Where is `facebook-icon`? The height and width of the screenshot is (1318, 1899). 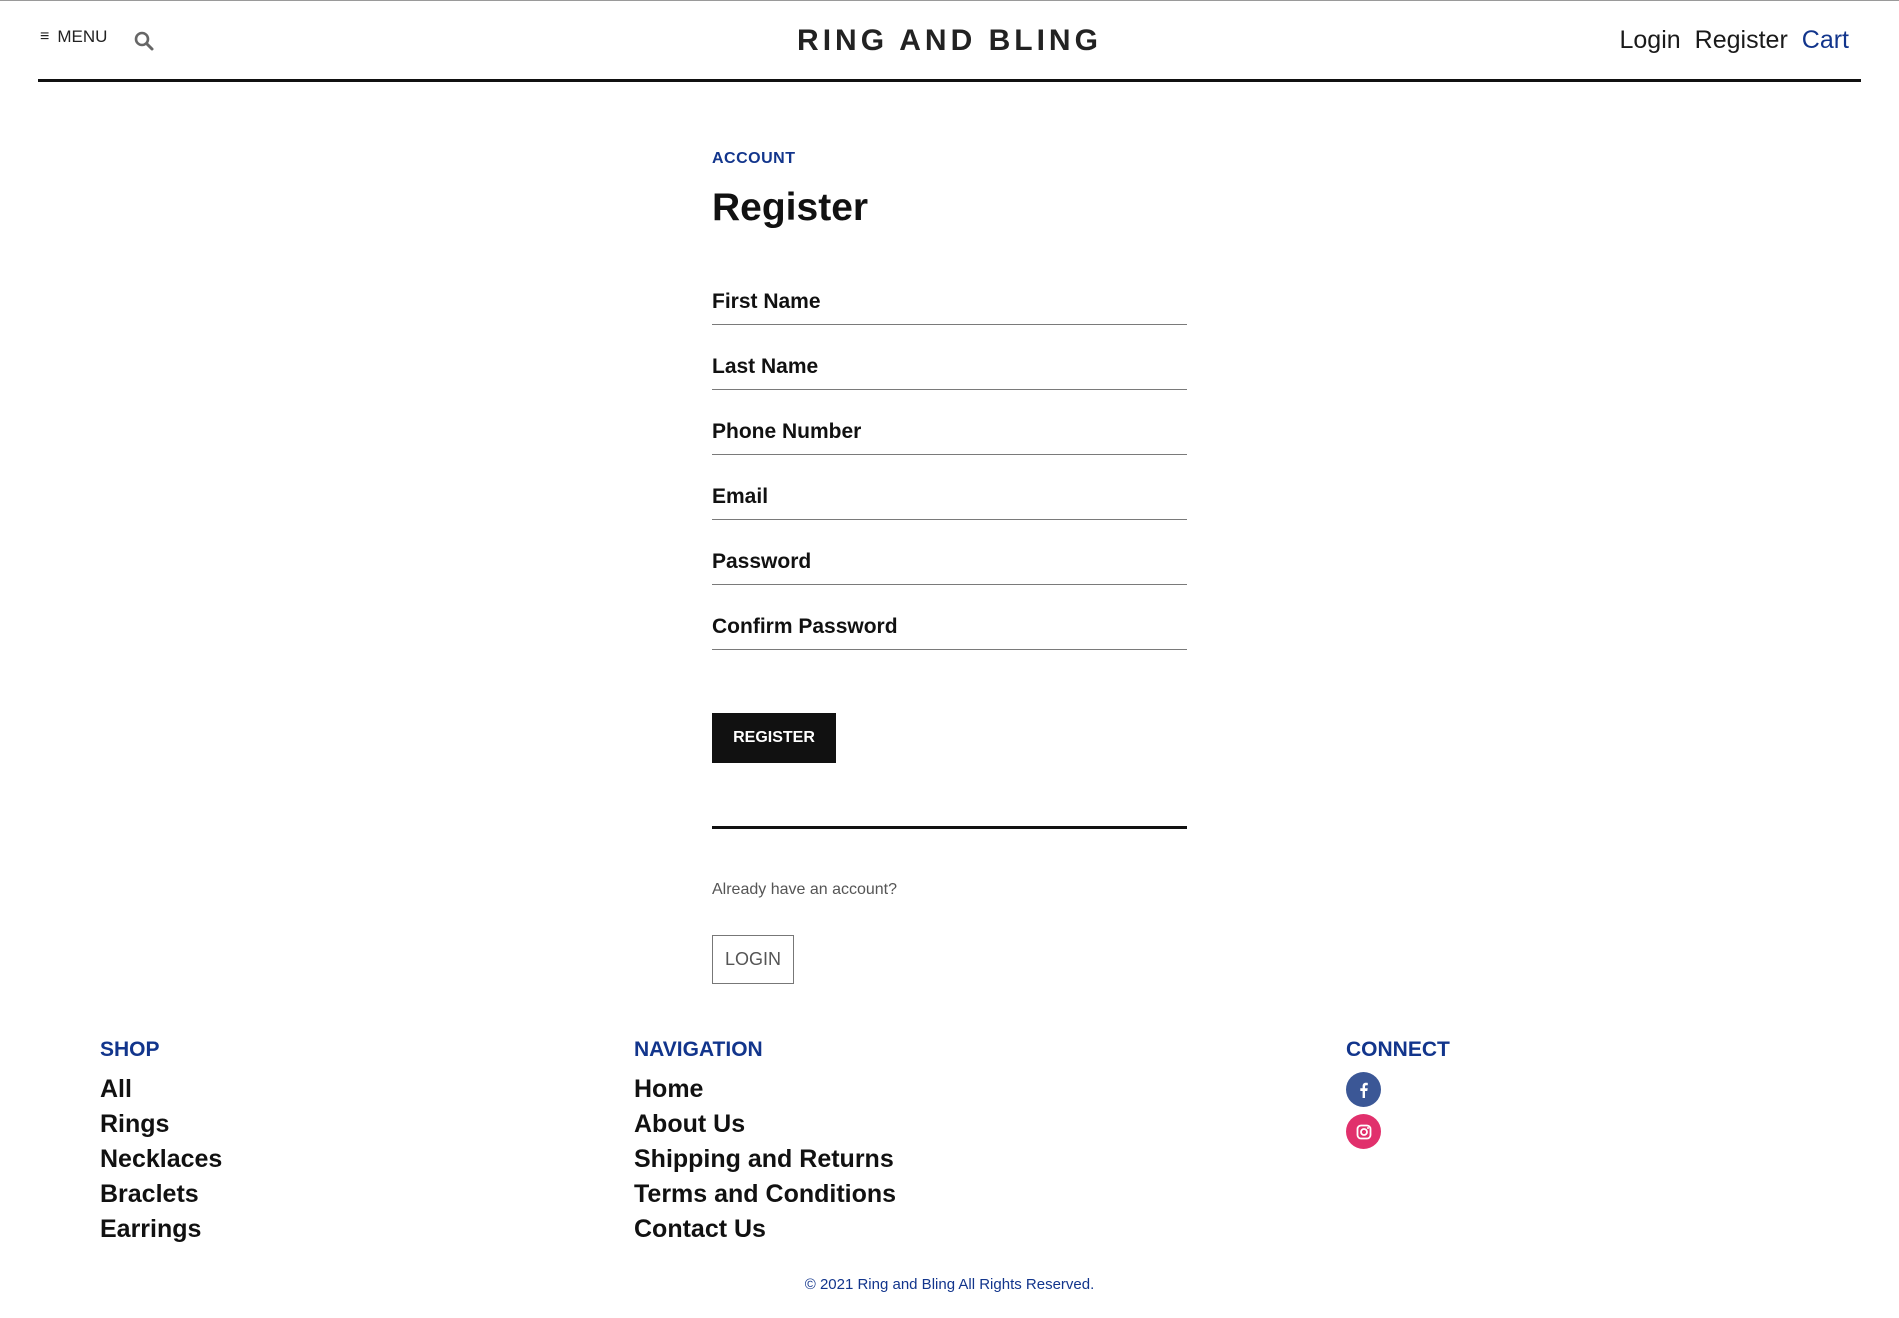
facebook-icon is located at coordinates (1363, 1090).